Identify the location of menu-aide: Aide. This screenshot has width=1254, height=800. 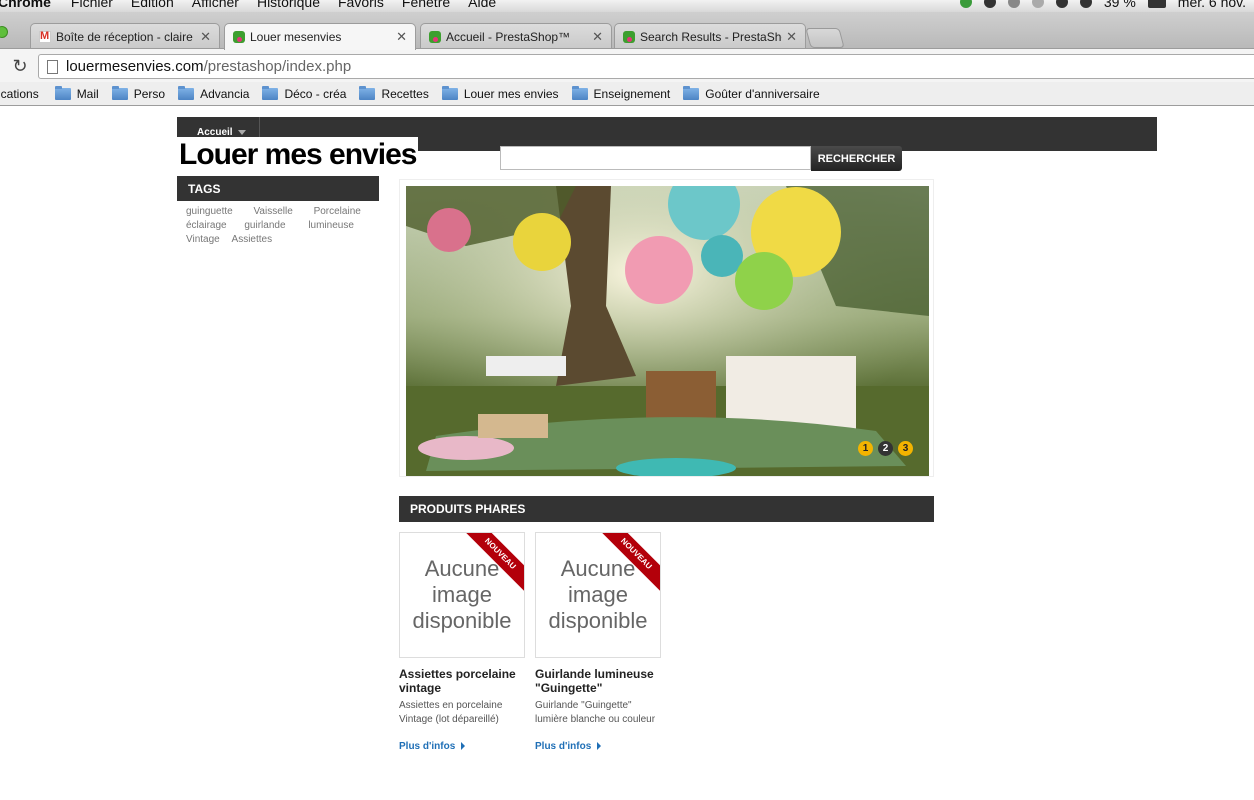
(482, 5).